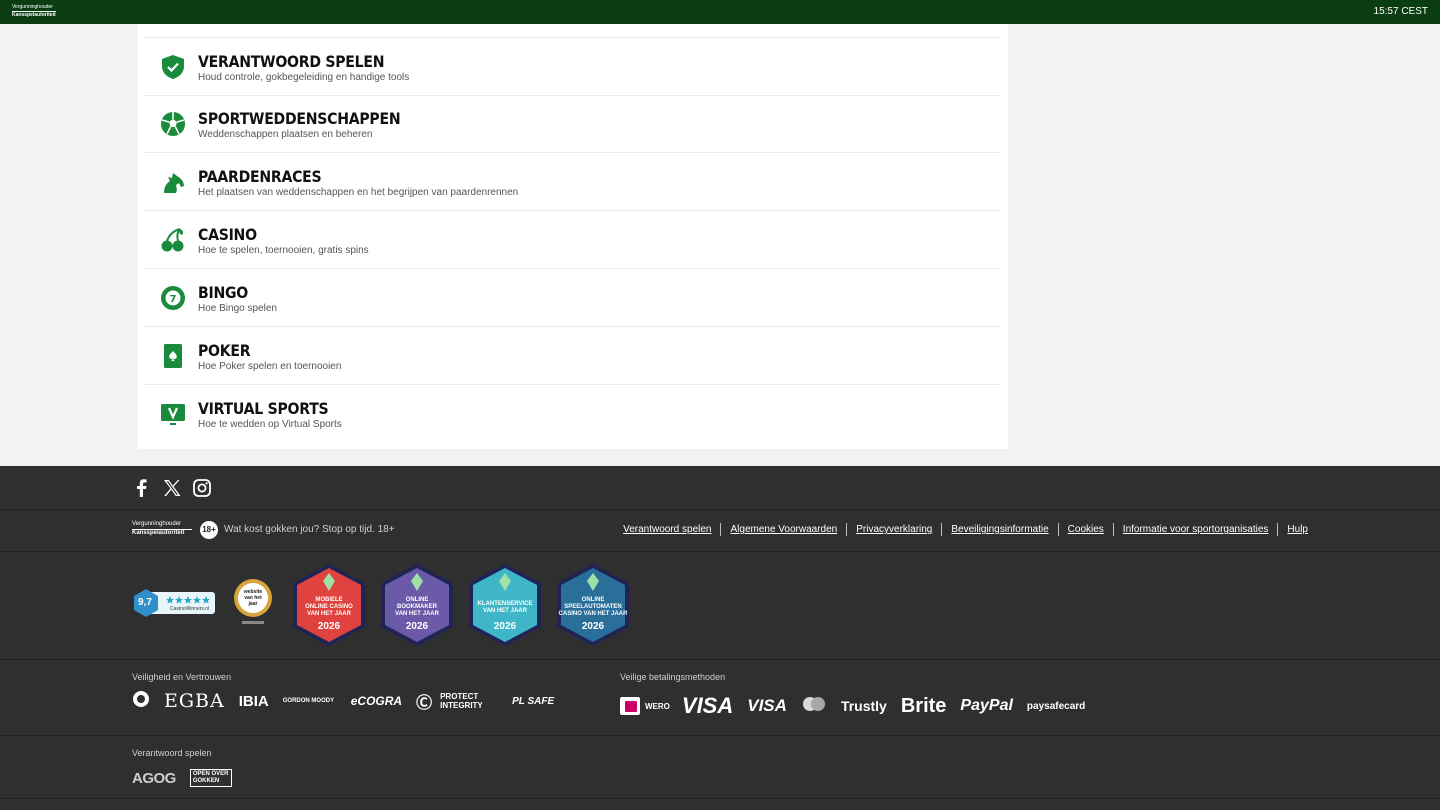 This screenshot has height=810, width=1440. Describe the element at coordinates (999, 529) in the screenshot. I see `link-beveiligingsinformatie: Beveiligingsinformatie` at that location.